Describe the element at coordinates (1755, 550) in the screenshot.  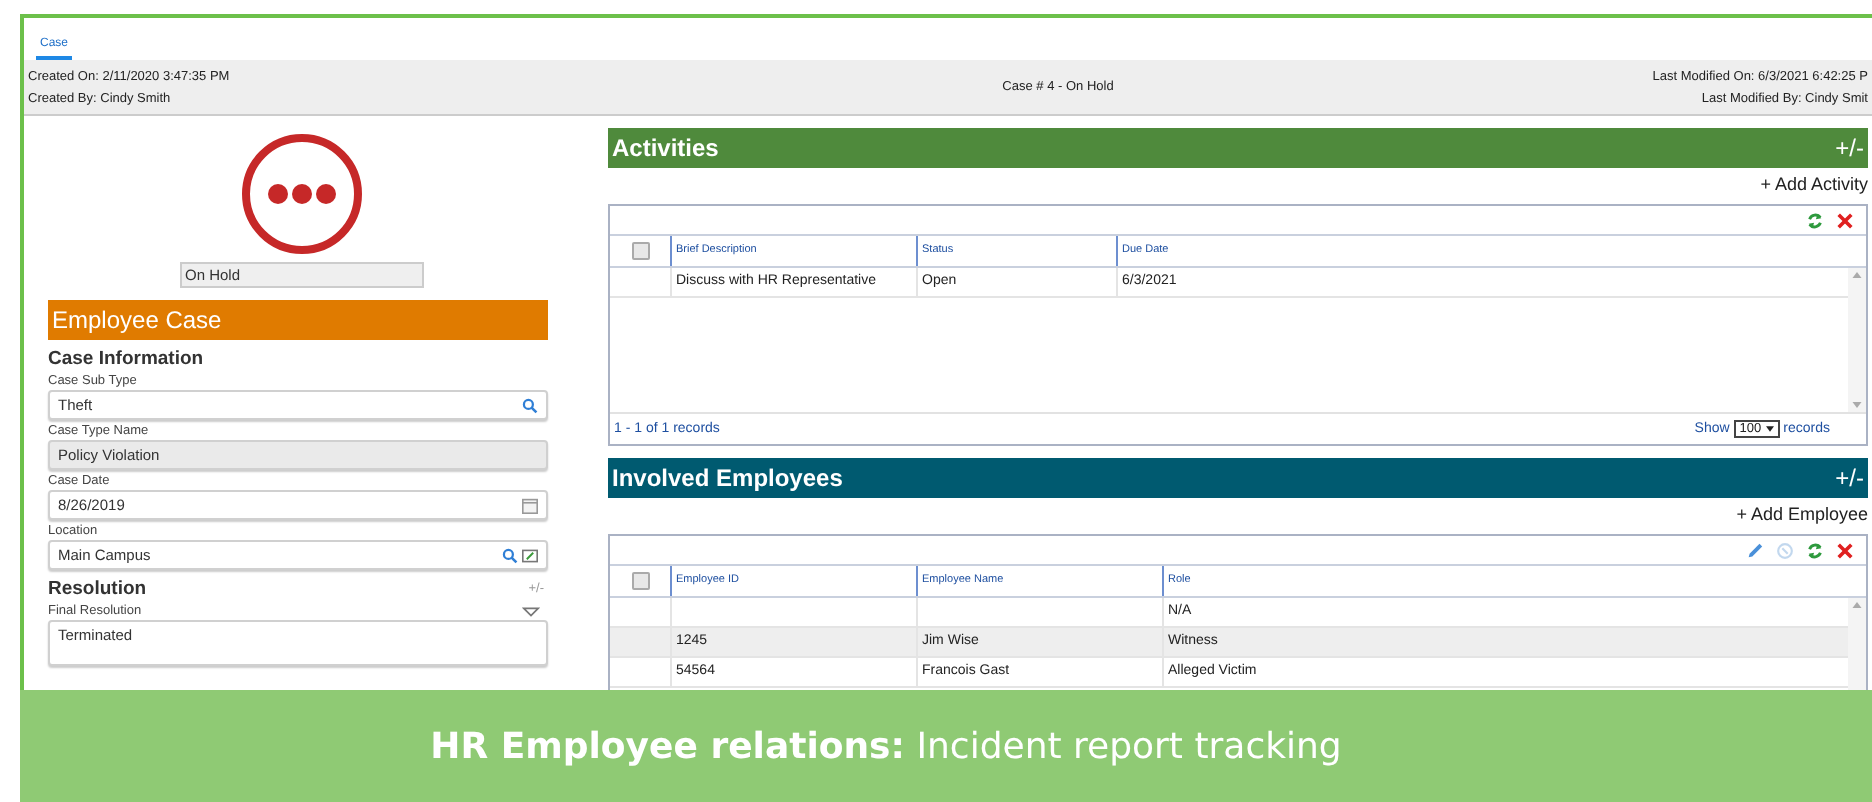
I see `pencil-icon` at that location.